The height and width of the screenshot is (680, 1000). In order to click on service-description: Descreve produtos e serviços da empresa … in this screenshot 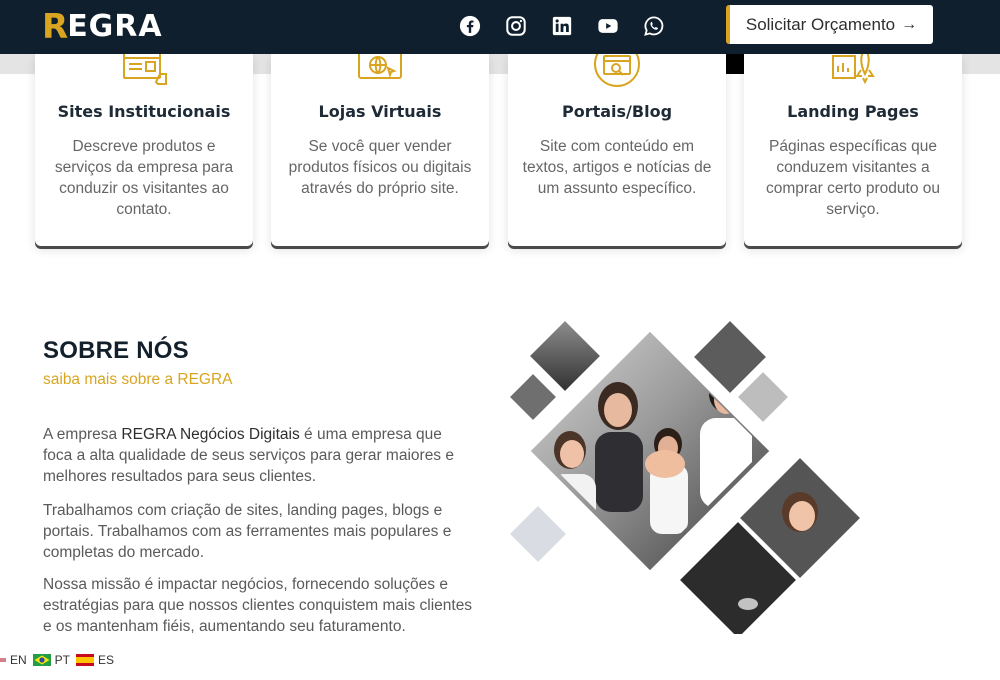, I will do `click(144, 178)`.